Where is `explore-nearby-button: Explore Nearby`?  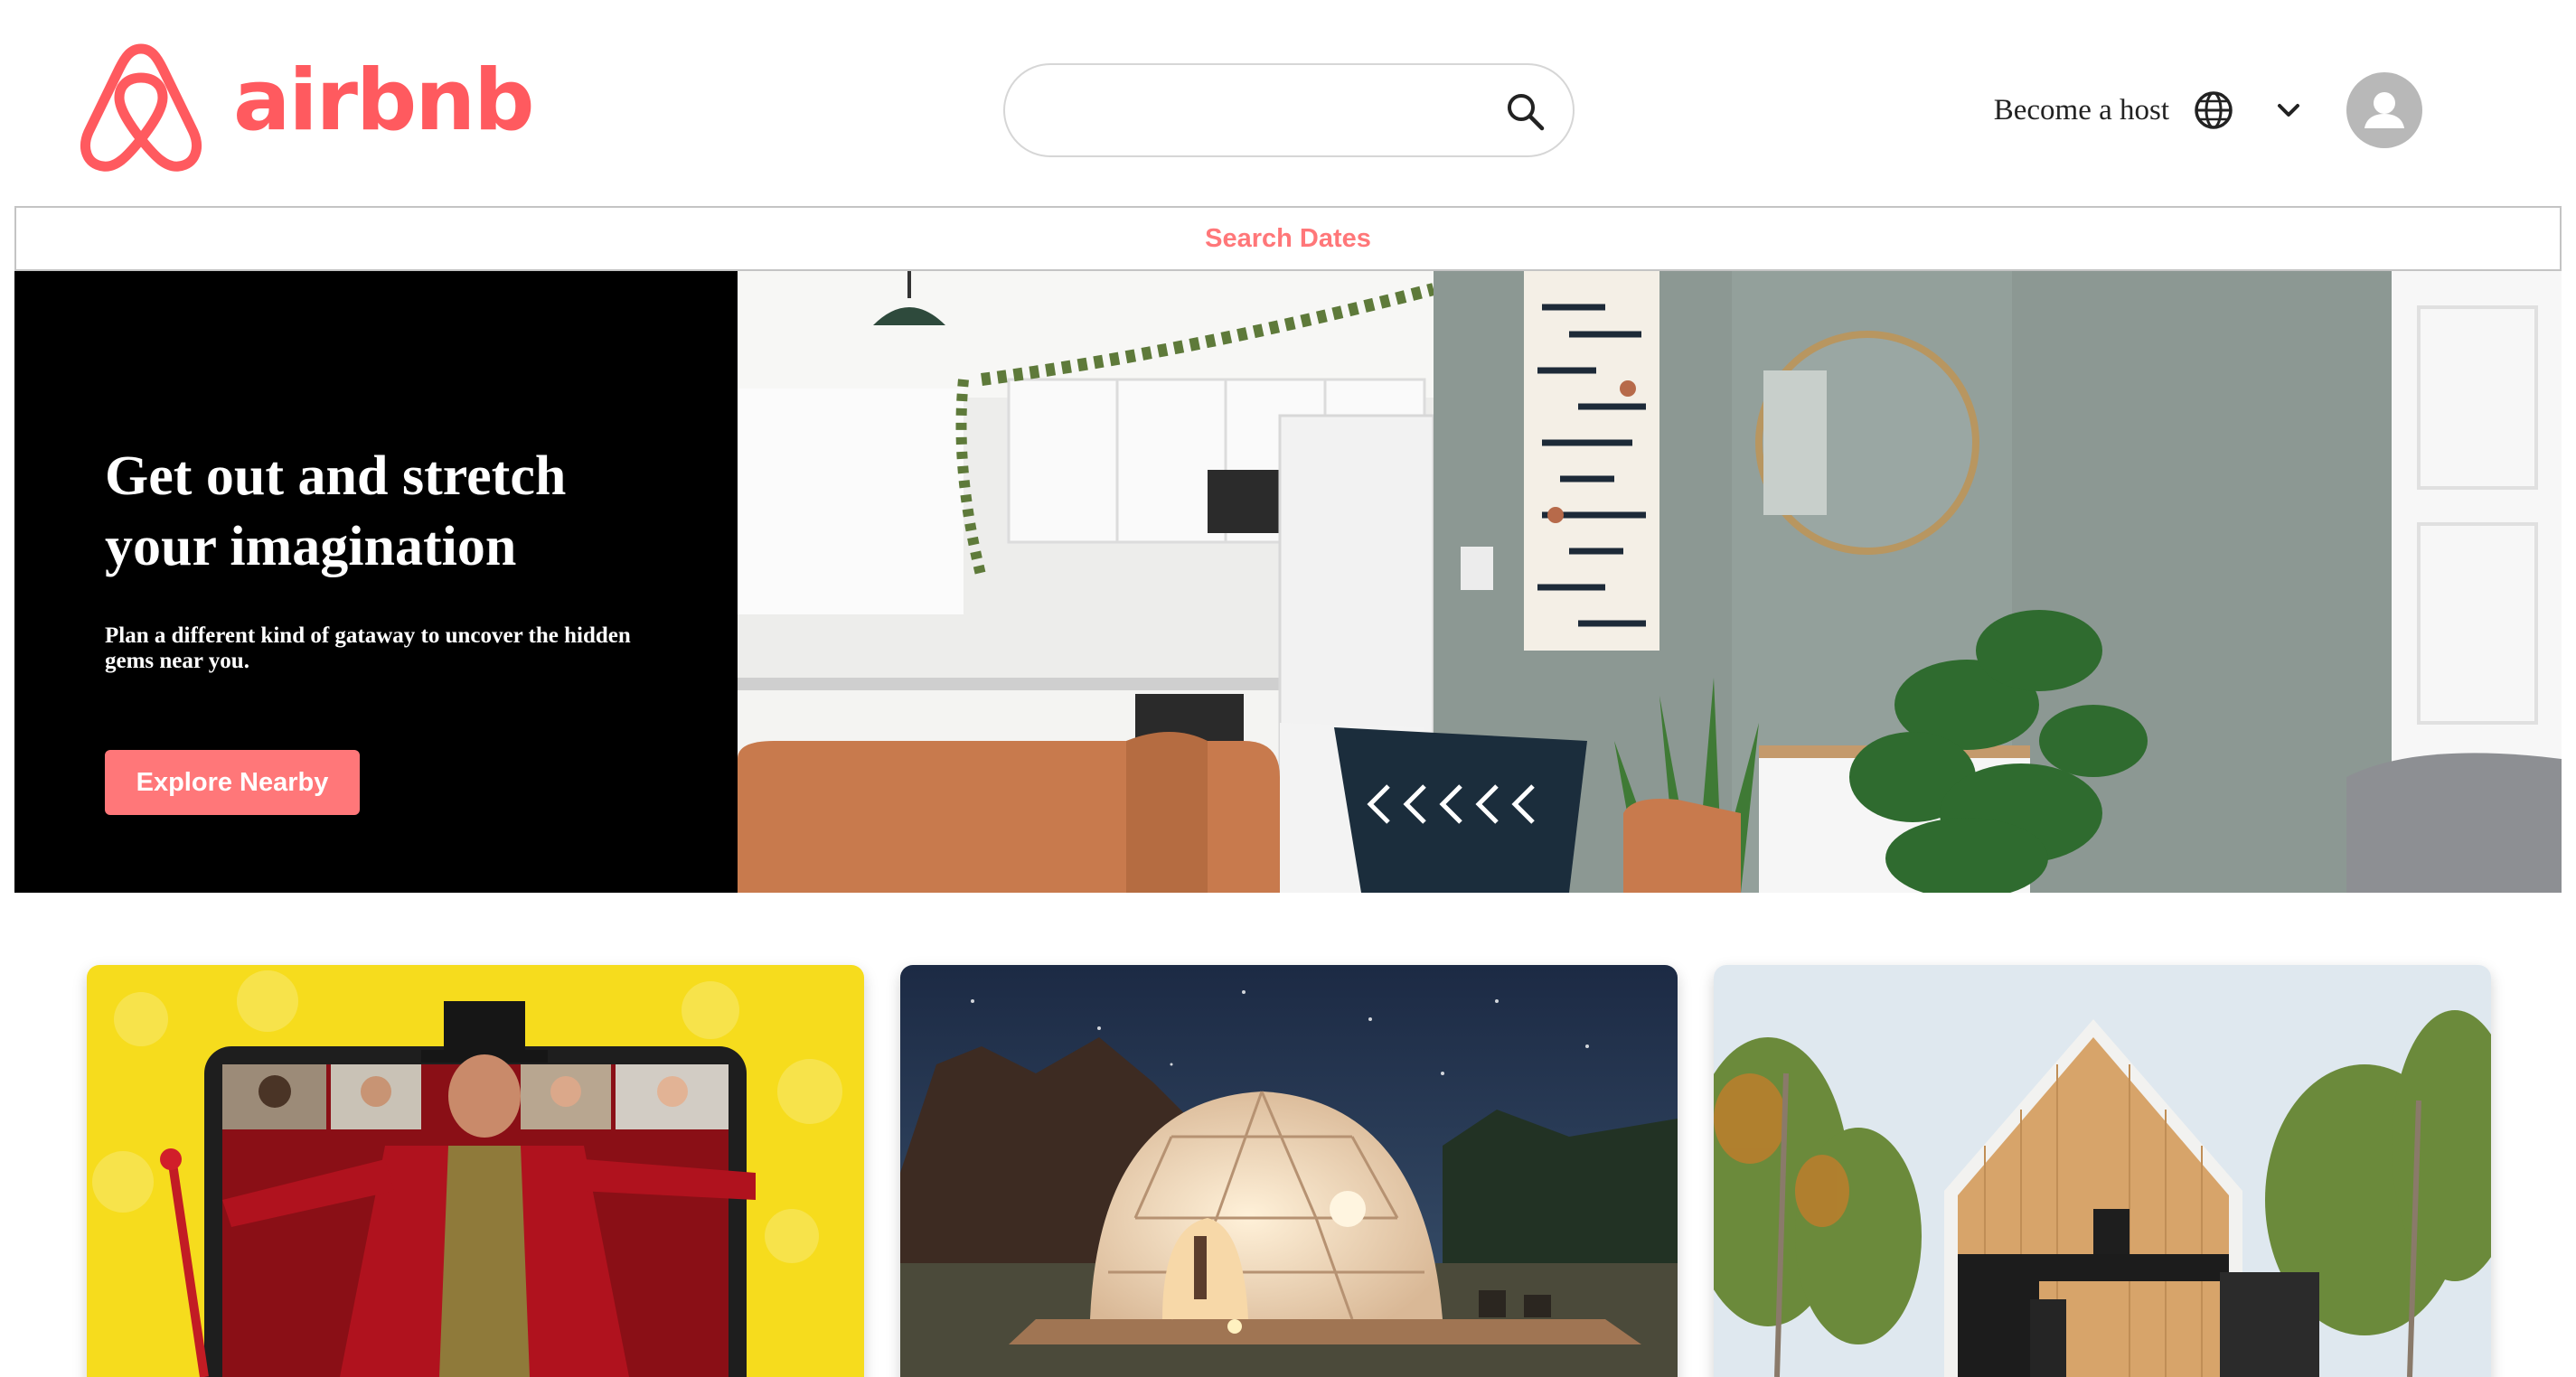
explore-nearby-button: Explore Nearby is located at coordinates (233, 782).